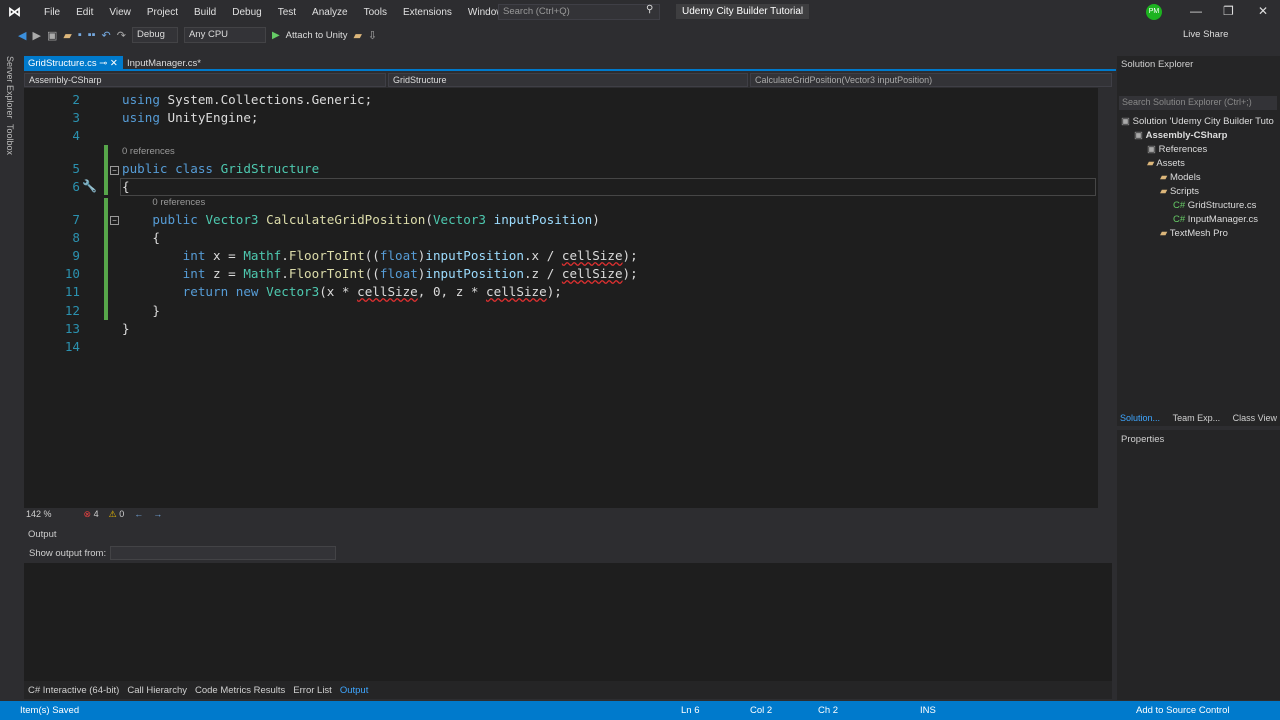  I want to click on menu-test: Test, so click(287, 12).